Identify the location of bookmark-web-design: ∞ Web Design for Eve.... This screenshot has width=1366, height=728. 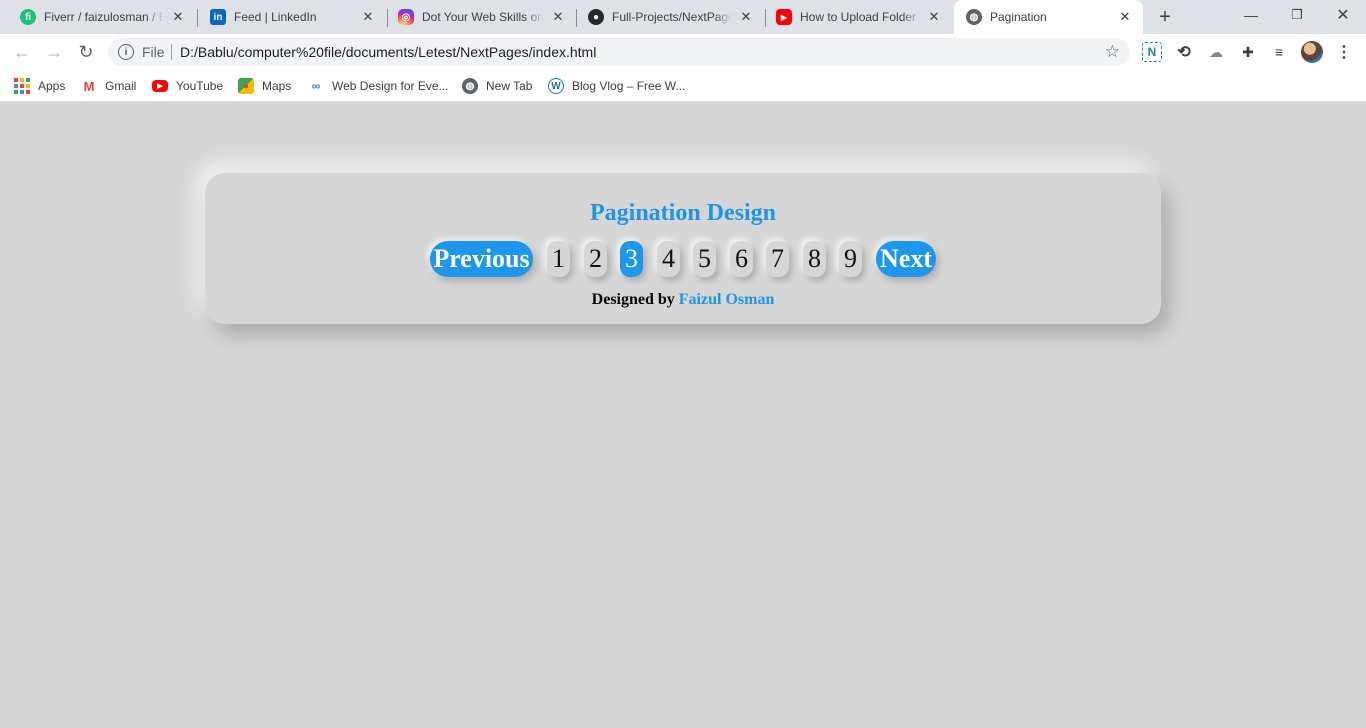
(378, 86).